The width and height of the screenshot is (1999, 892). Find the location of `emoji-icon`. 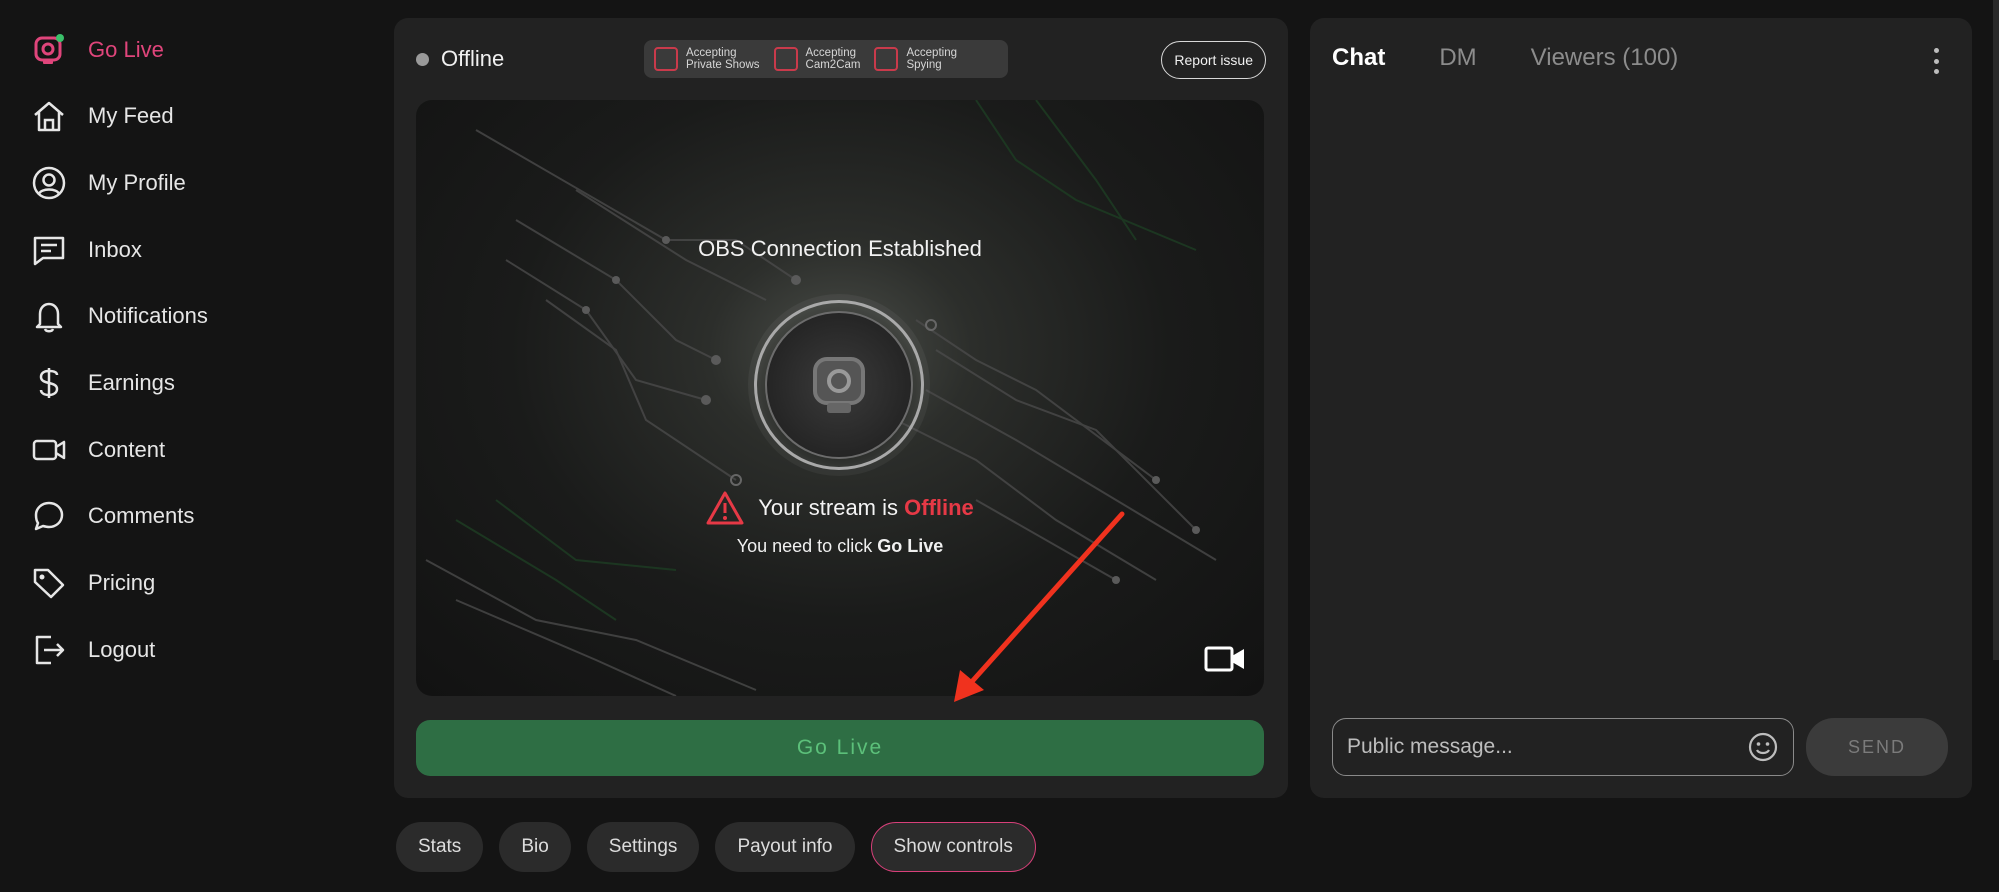

emoji-icon is located at coordinates (1763, 747).